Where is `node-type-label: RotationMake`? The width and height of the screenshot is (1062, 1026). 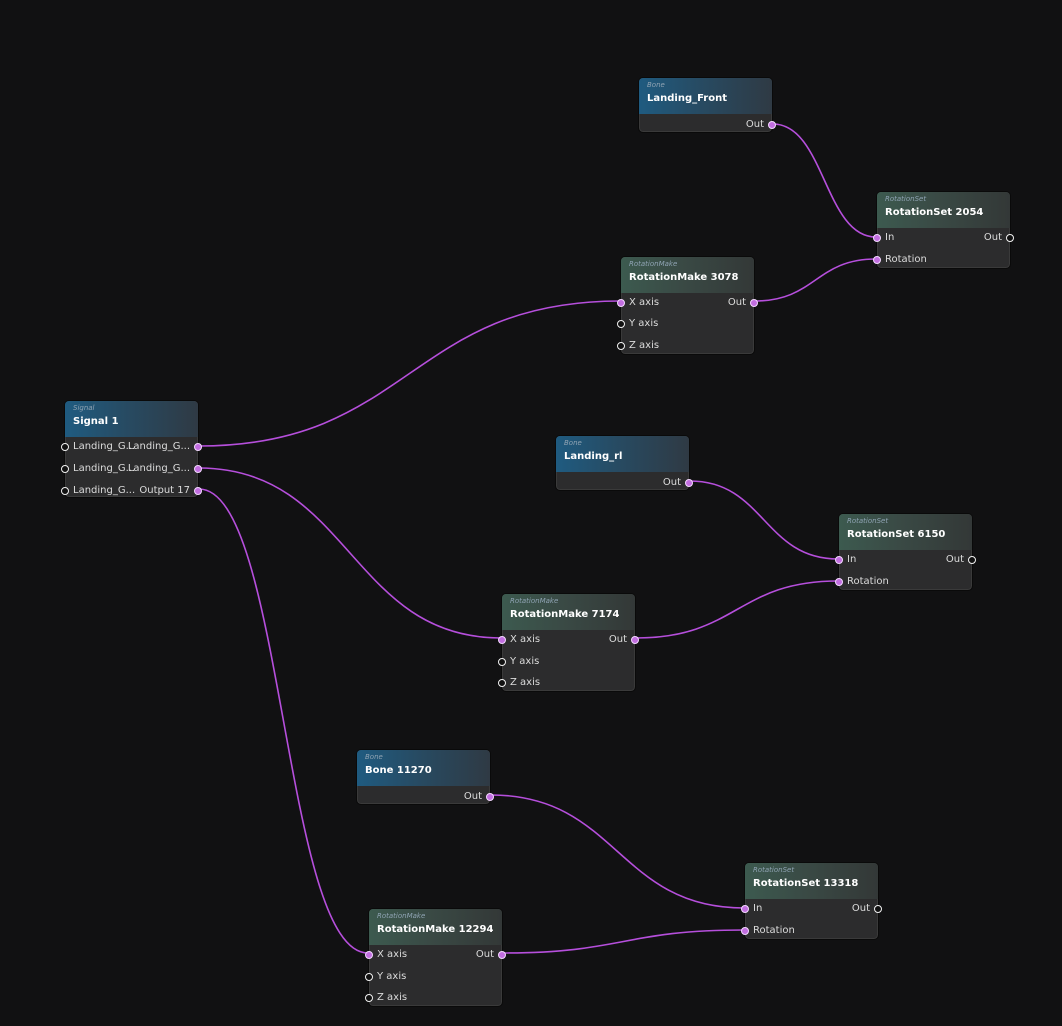
node-type-label: RotationMake is located at coordinates (653, 264).